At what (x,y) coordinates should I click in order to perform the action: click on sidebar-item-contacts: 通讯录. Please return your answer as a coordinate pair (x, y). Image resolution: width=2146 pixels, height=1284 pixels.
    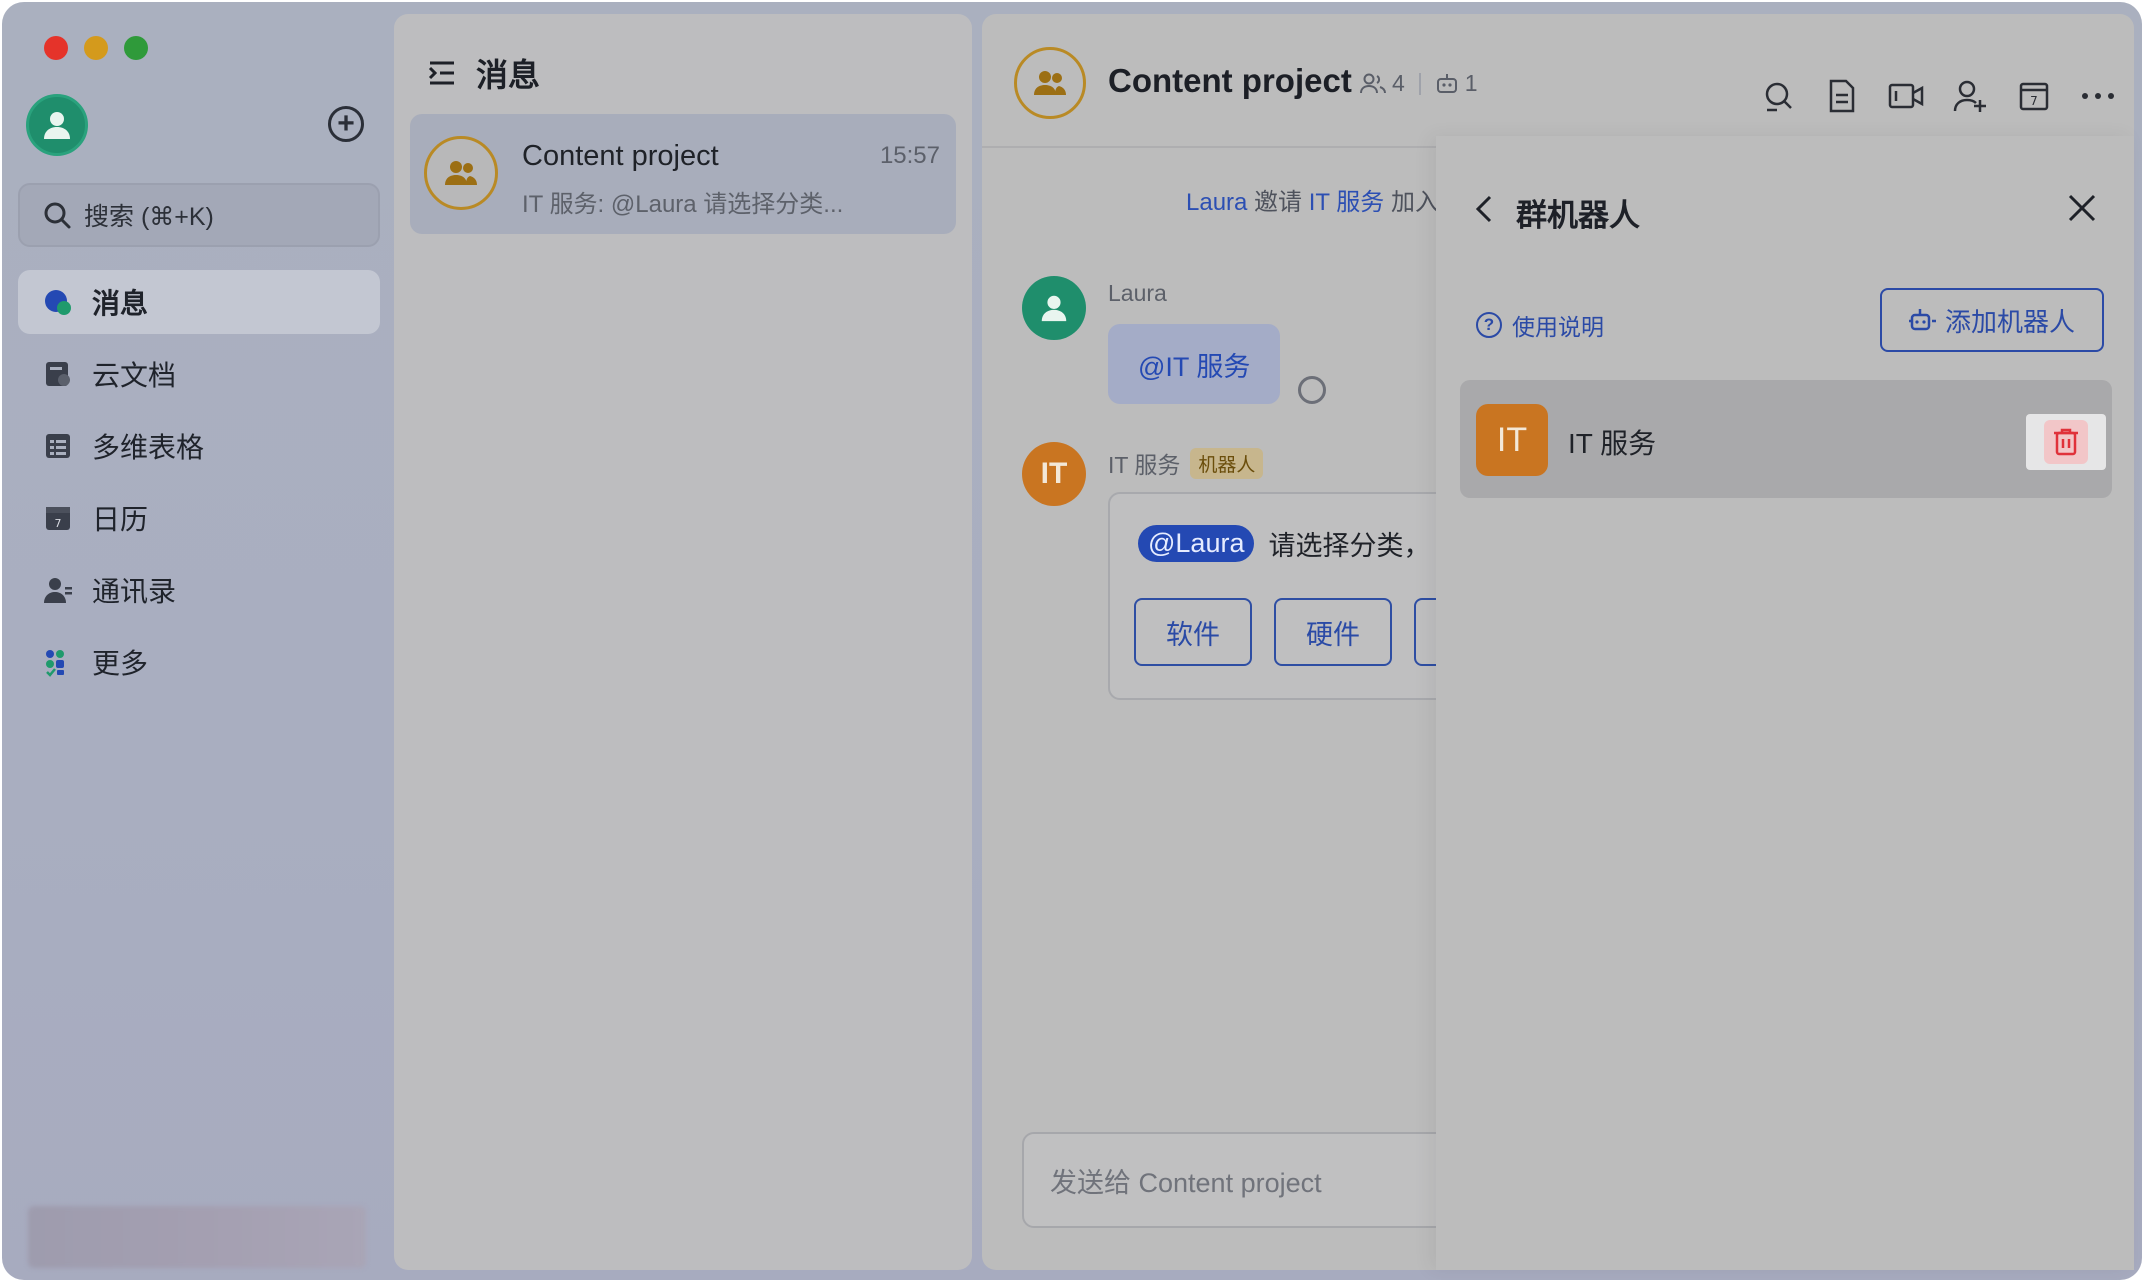
    Looking at the image, I should click on (199, 590).